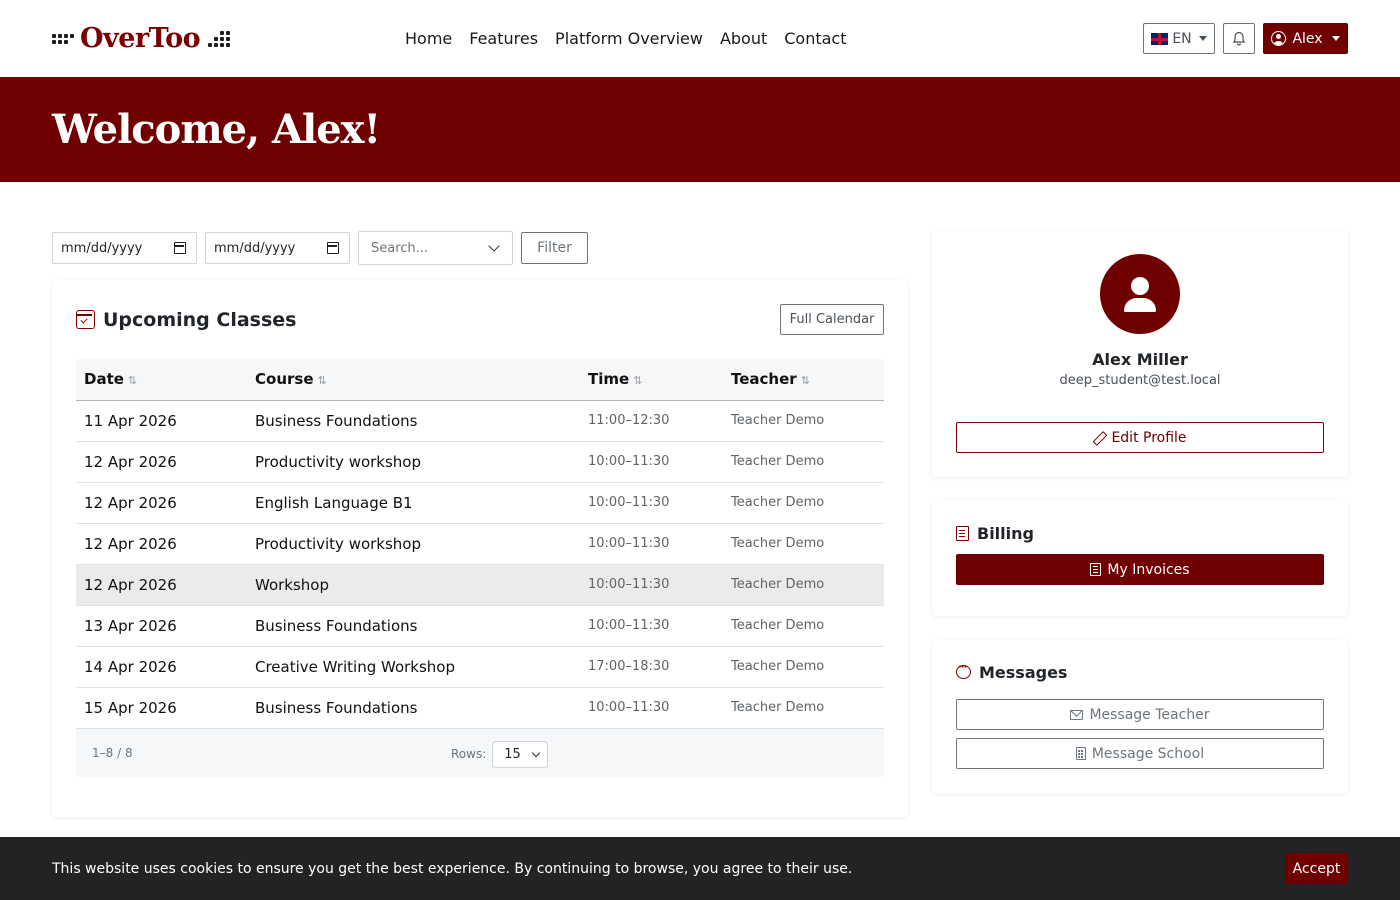  I want to click on cell-course: Creative Writing Workshop, so click(413, 667).